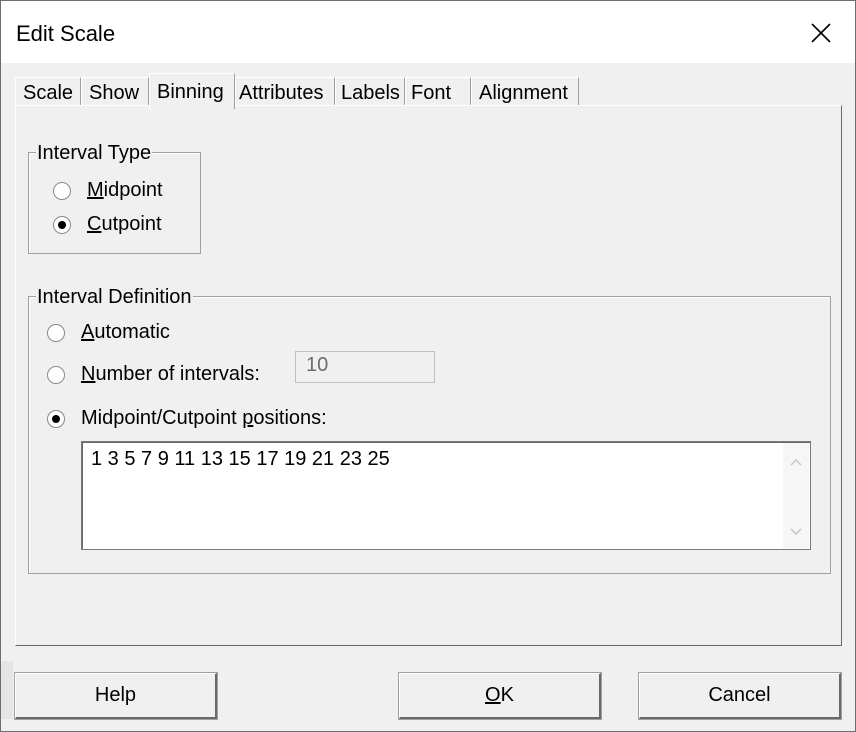 The image size is (856, 732). I want to click on interval-type-legend: Interval Type, so click(94, 153).